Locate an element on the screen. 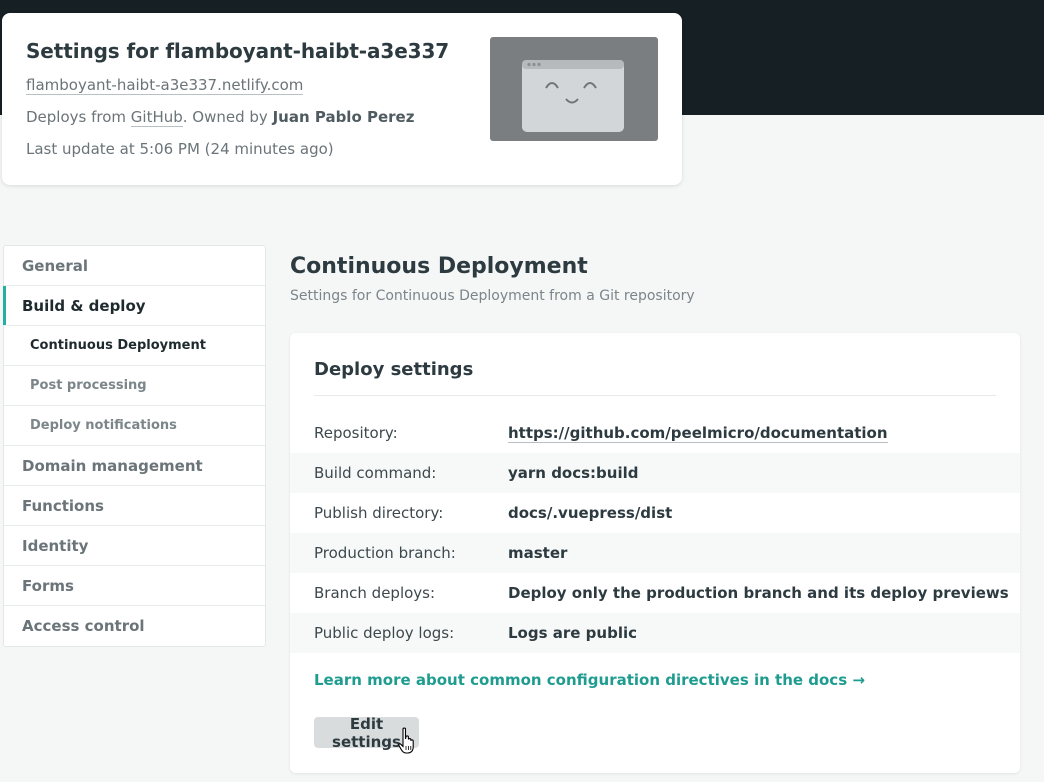 The image size is (1044, 782). setting-row-production-branch: Production branch: master is located at coordinates (655, 553).